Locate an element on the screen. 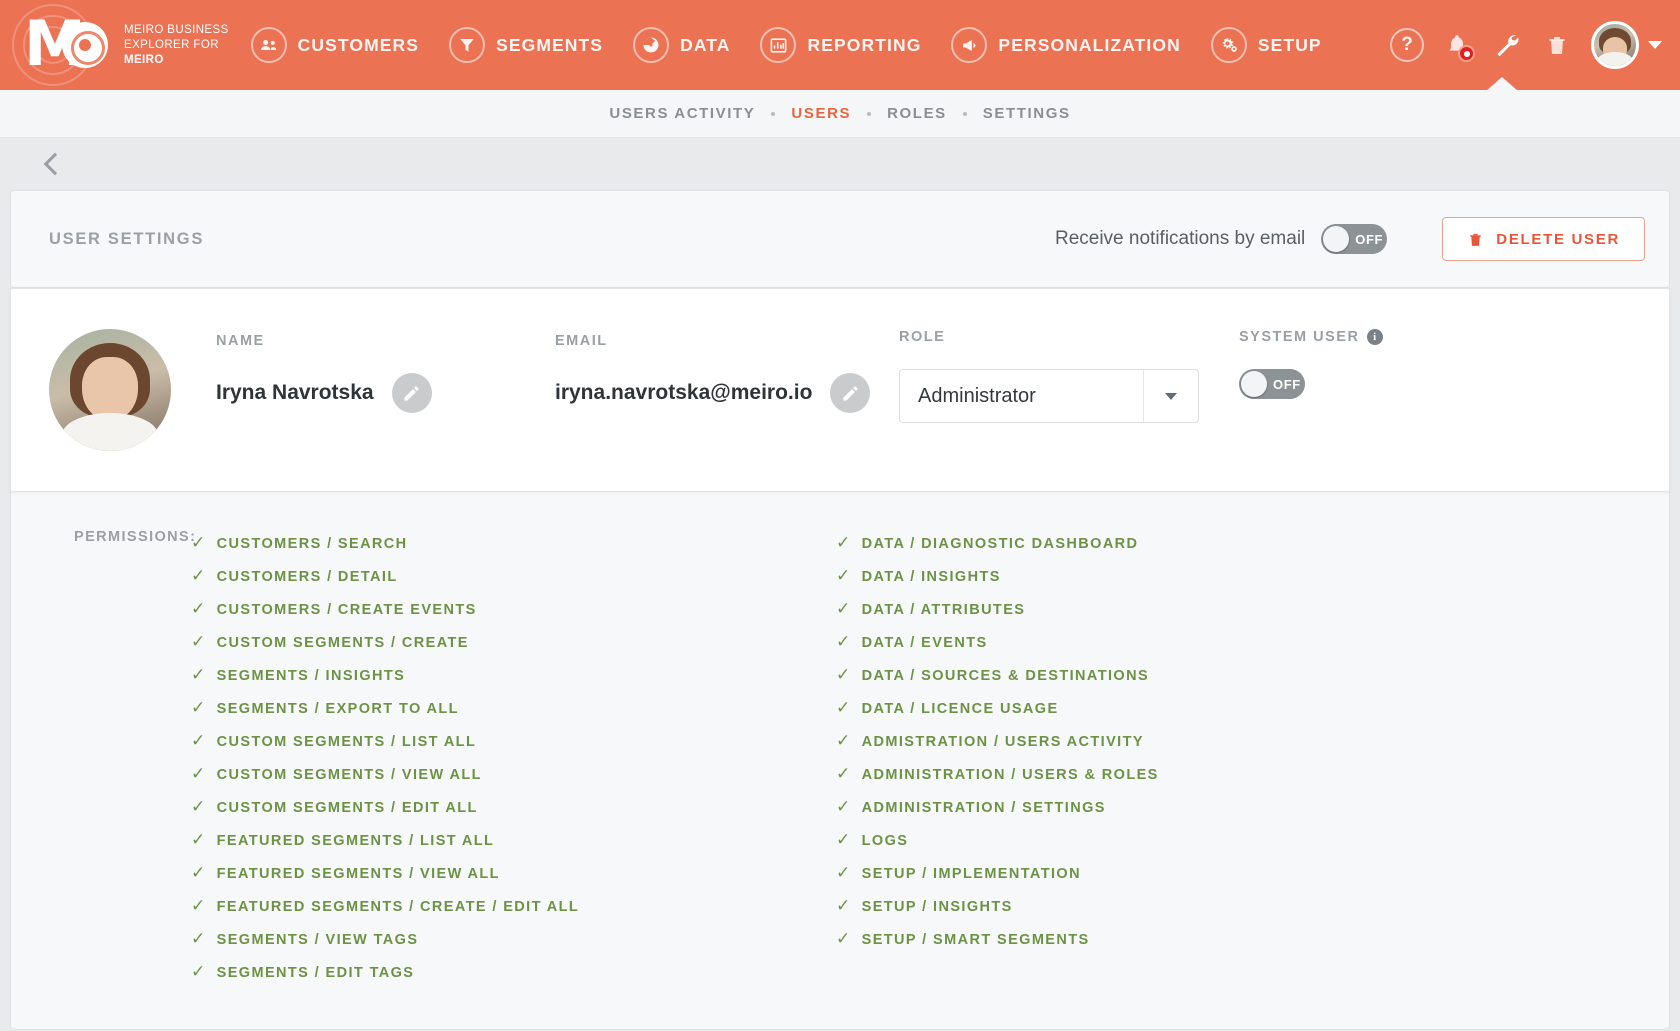 The width and height of the screenshot is (1680, 1031). role-select: Administrator is located at coordinates (1049, 396).